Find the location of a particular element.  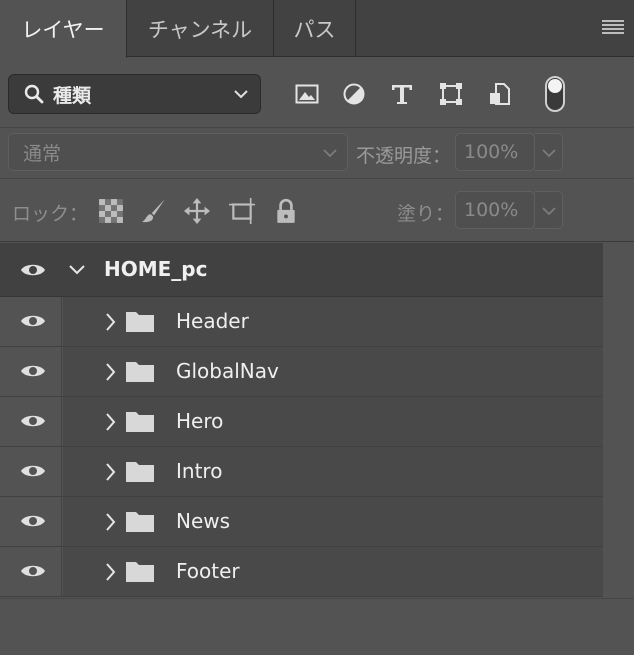

filter-row: 種類 is located at coordinates (317, 93).